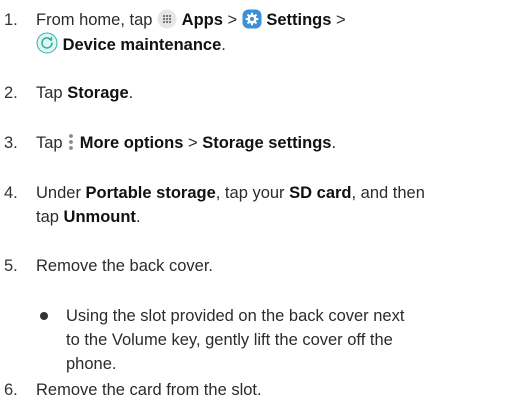 This screenshot has height=409, width=526. Describe the element at coordinates (320, 193) in the screenshot. I see `sd-card-label: SD card` at that location.